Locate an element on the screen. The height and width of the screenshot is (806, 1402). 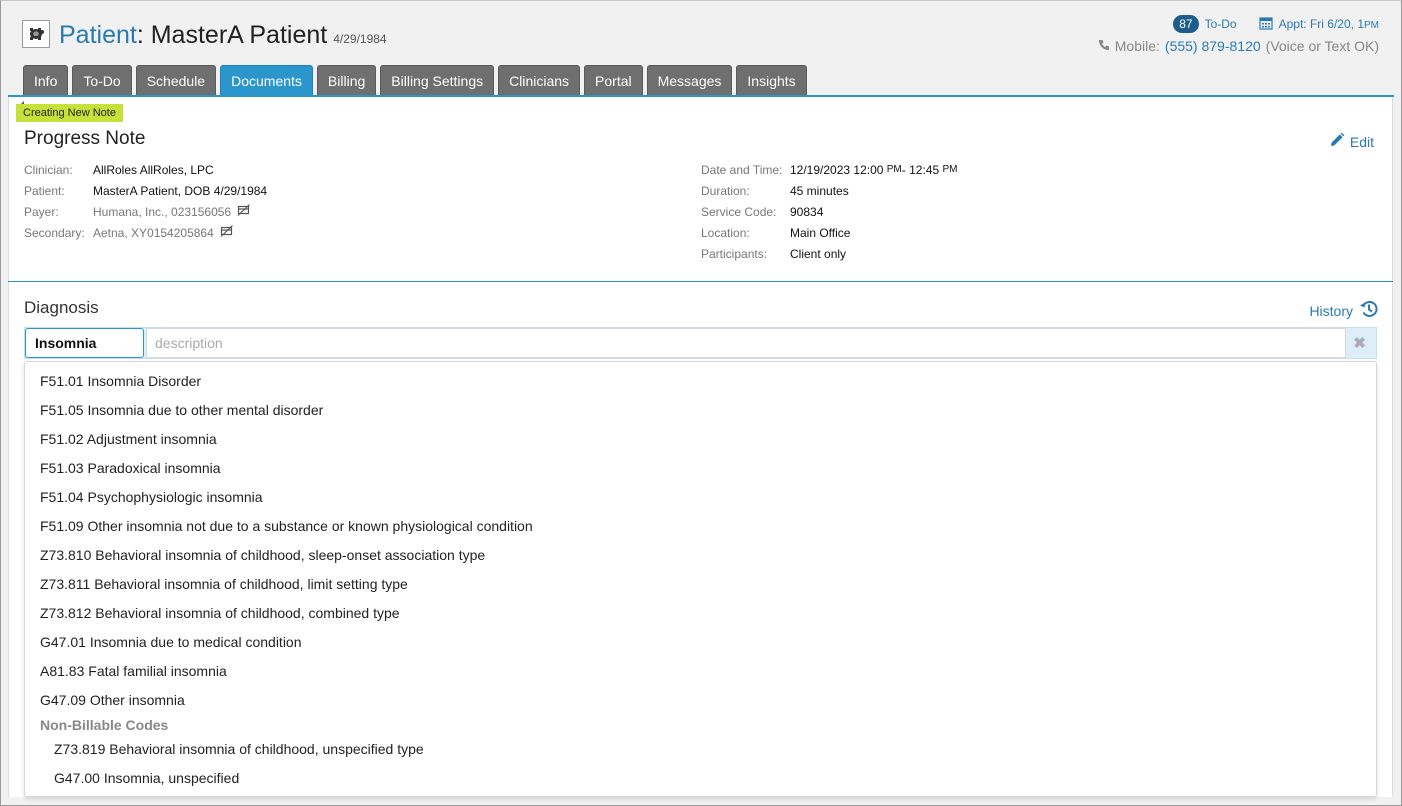
payer-value: Humana, Inc., 023156056 is located at coordinates (162, 211).